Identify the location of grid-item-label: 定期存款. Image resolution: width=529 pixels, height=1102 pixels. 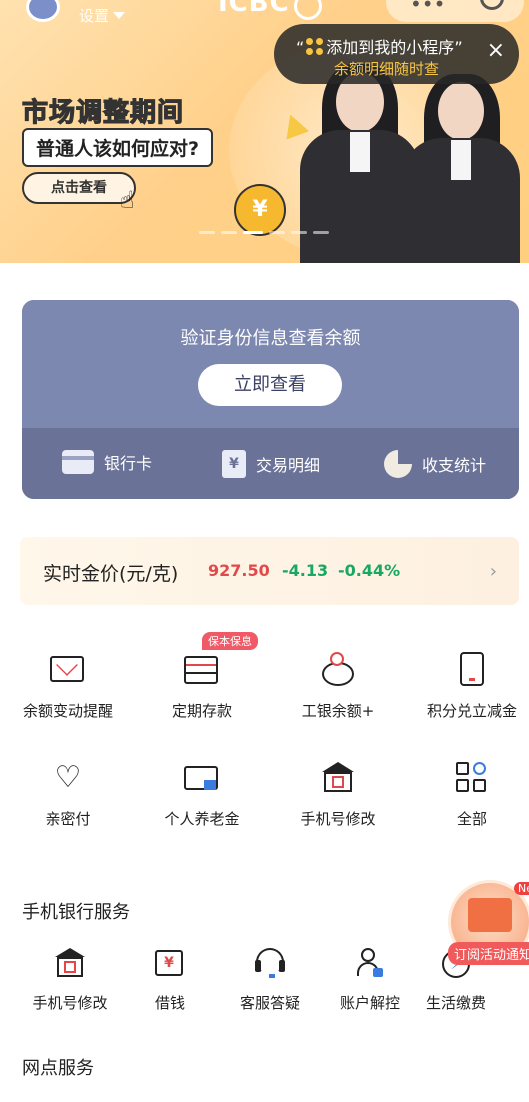
(201, 711).